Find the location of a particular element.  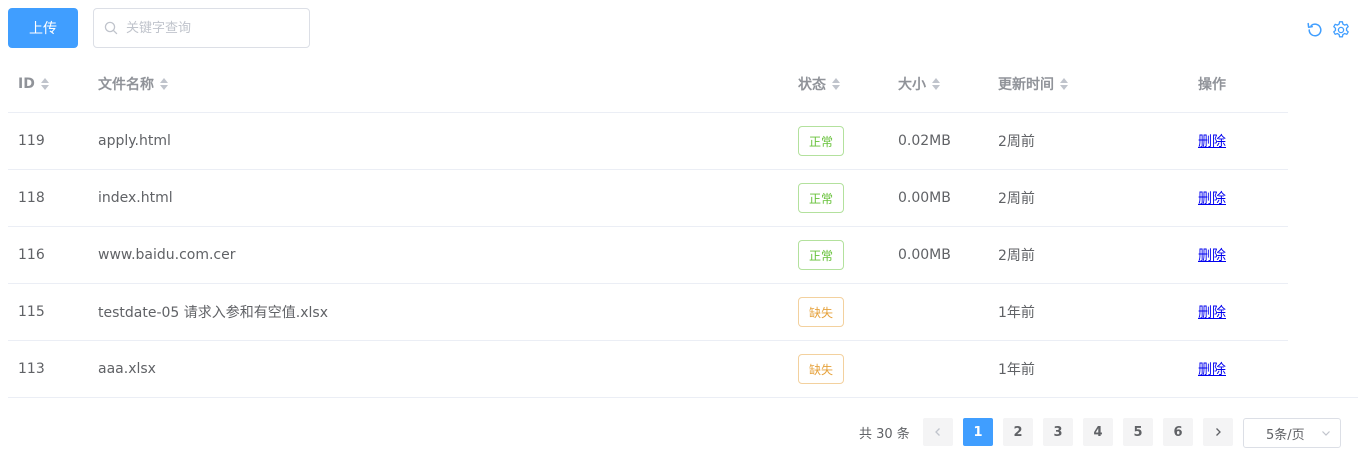

table-row: 115 testdate-05 请求入参和有空值.xlsx 缺失 1年前 删除 is located at coordinates (648, 312).